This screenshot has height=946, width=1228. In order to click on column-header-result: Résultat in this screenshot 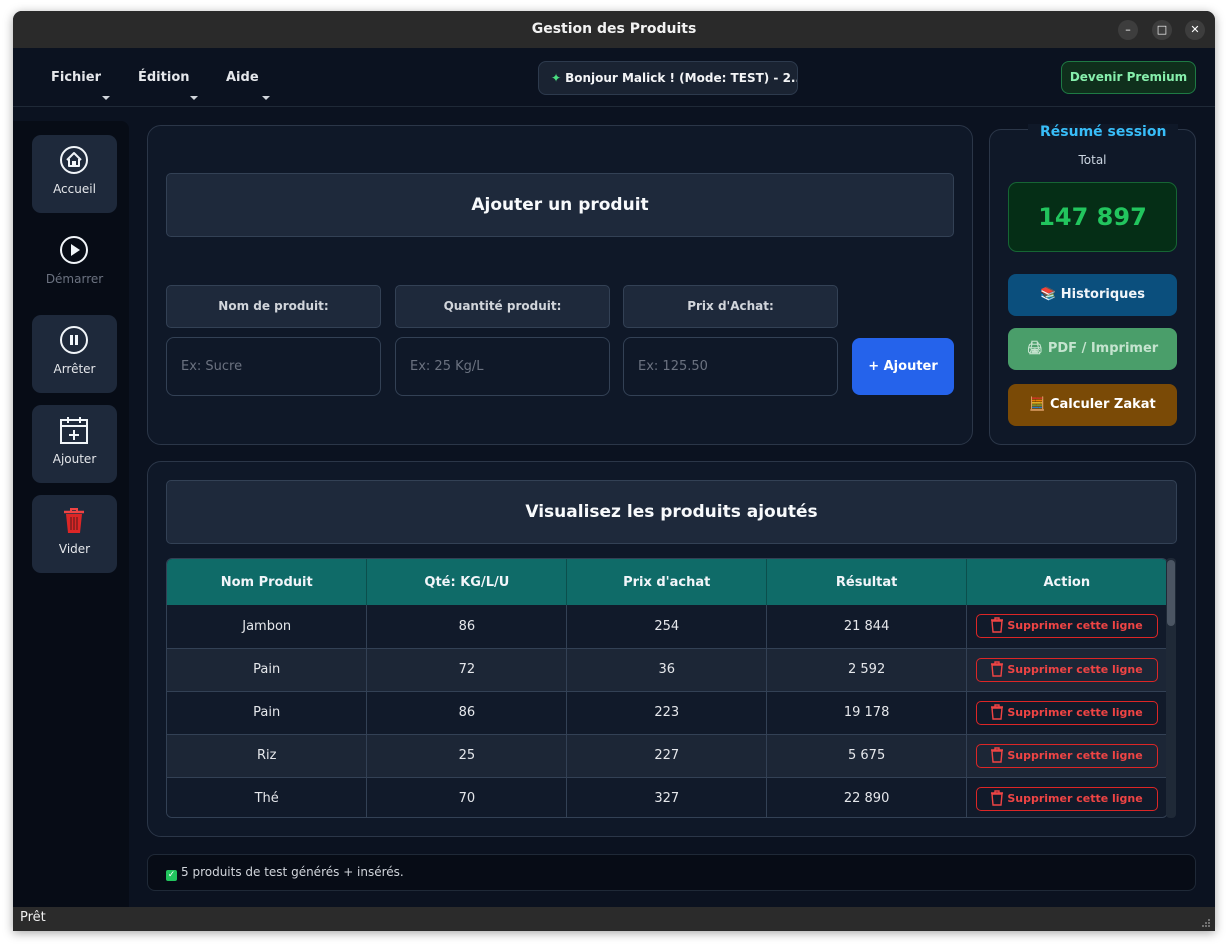, I will do `click(867, 582)`.